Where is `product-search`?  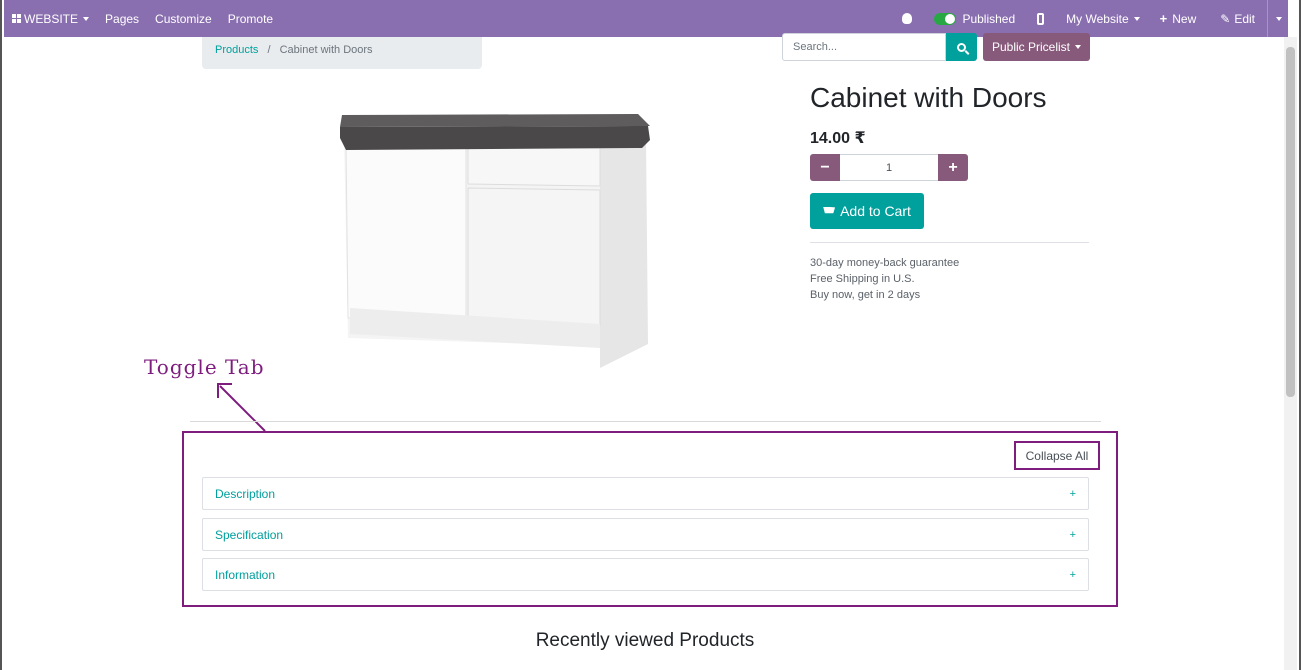
product-search is located at coordinates (879, 47).